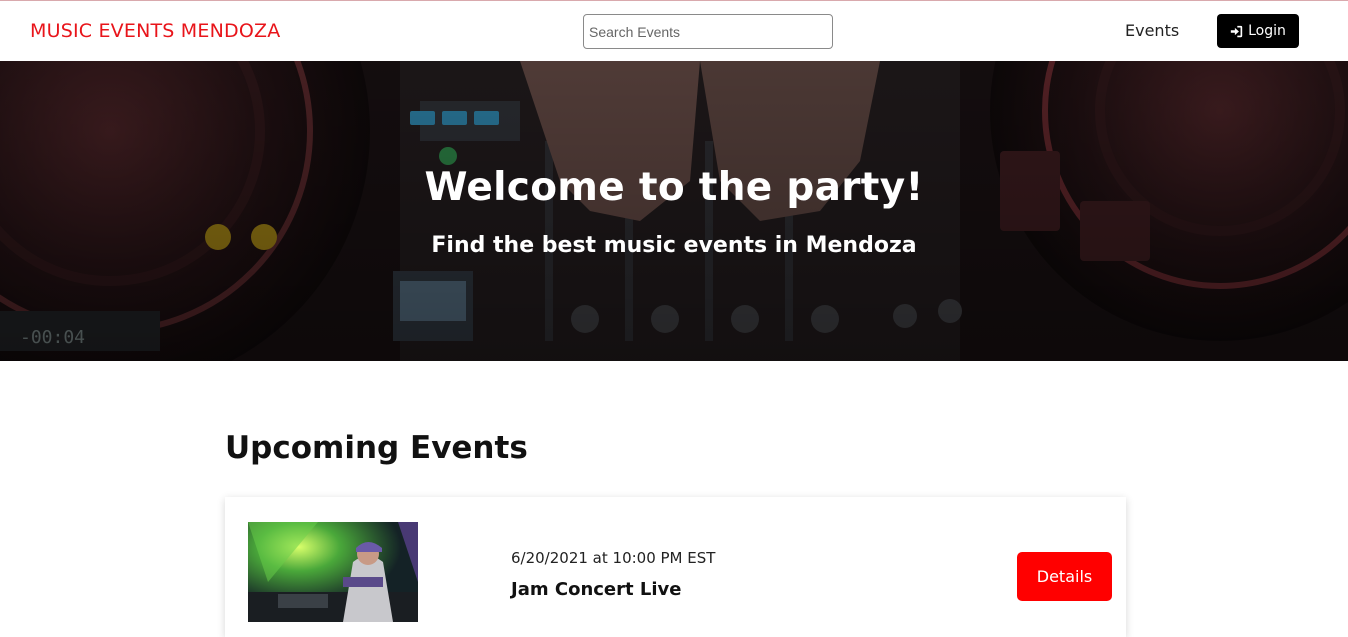 Image resolution: width=1348 pixels, height=637 pixels. Describe the element at coordinates (674, 187) in the screenshot. I see `hero-title: Welcome to the party!` at that location.